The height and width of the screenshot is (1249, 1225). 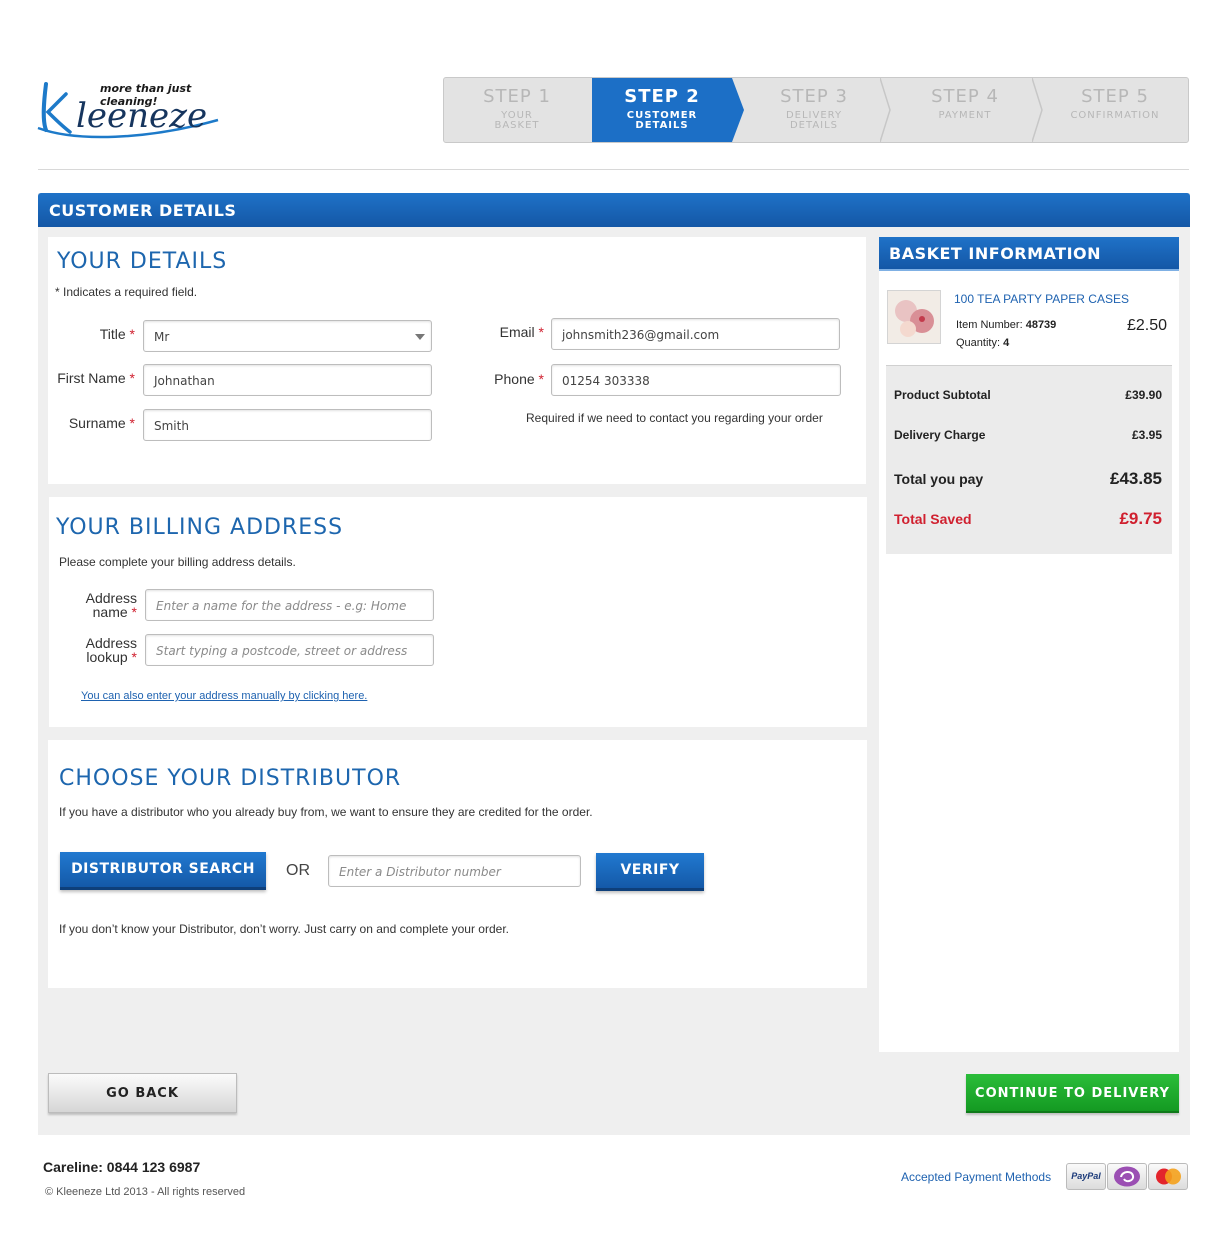 I want to click on subtotal-value: £39.90, so click(x=1143, y=395).